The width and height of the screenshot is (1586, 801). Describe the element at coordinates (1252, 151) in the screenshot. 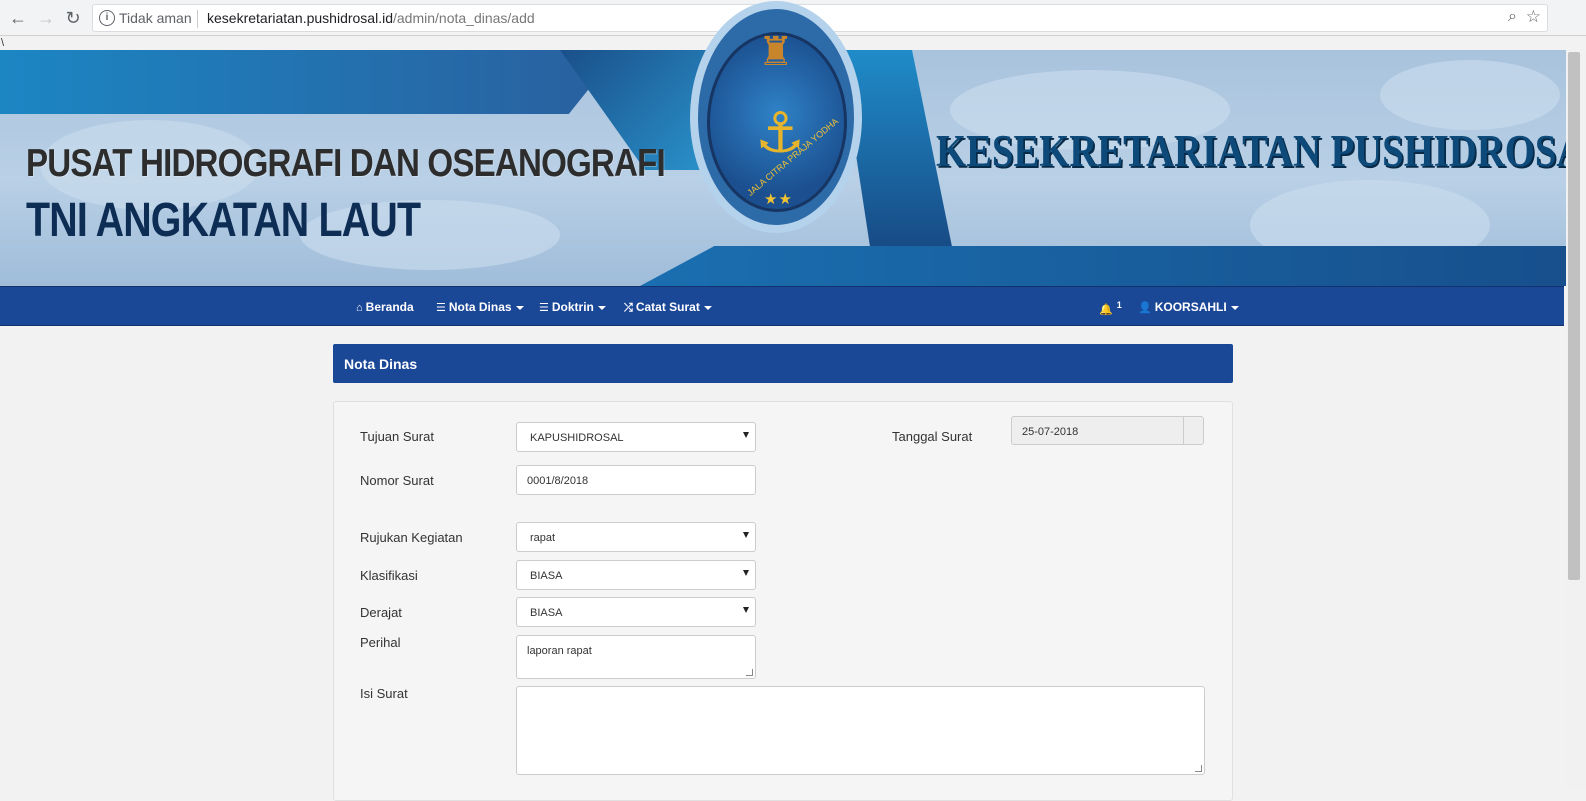

I see `banner-title-right: KESEKRETARIATAN PUSHIDROSAL` at that location.